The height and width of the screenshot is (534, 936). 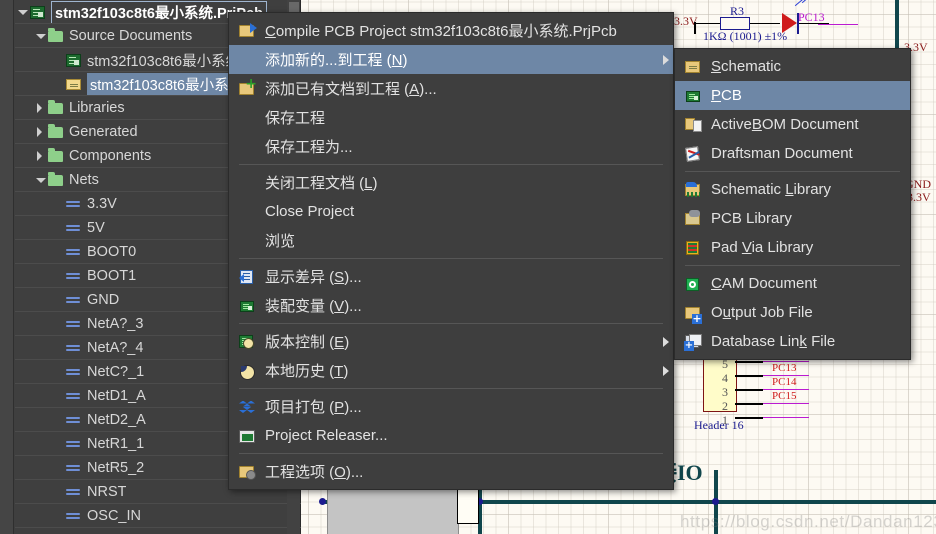 What do you see at coordinates (451, 370) in the screenshot?
I see `menu-item-t: 本地历史 (T)` at bounding box center [451, 370].